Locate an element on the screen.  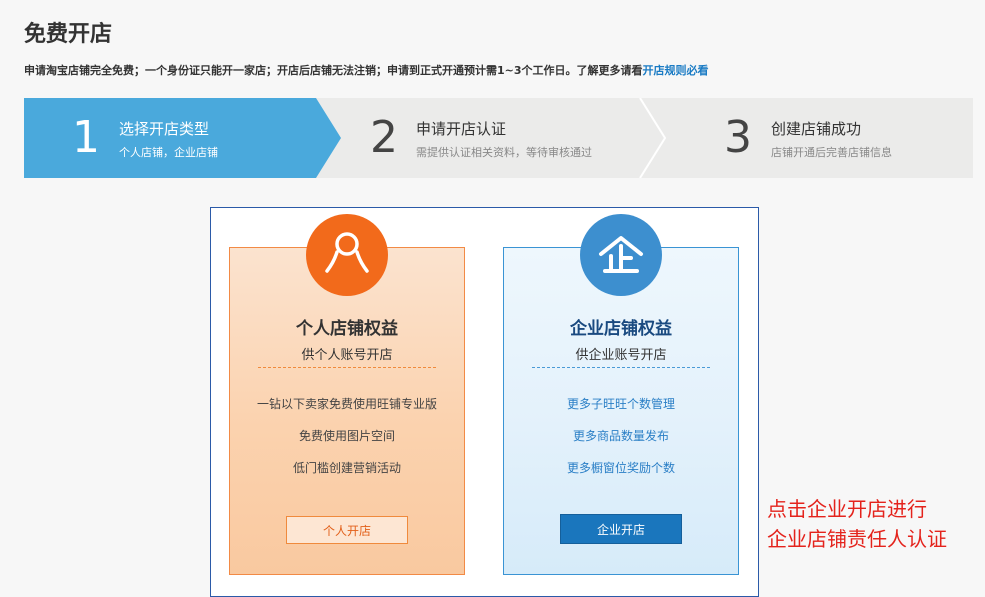
personal-open-shop-button: 个人开店 is located at coordinates (347, 530).